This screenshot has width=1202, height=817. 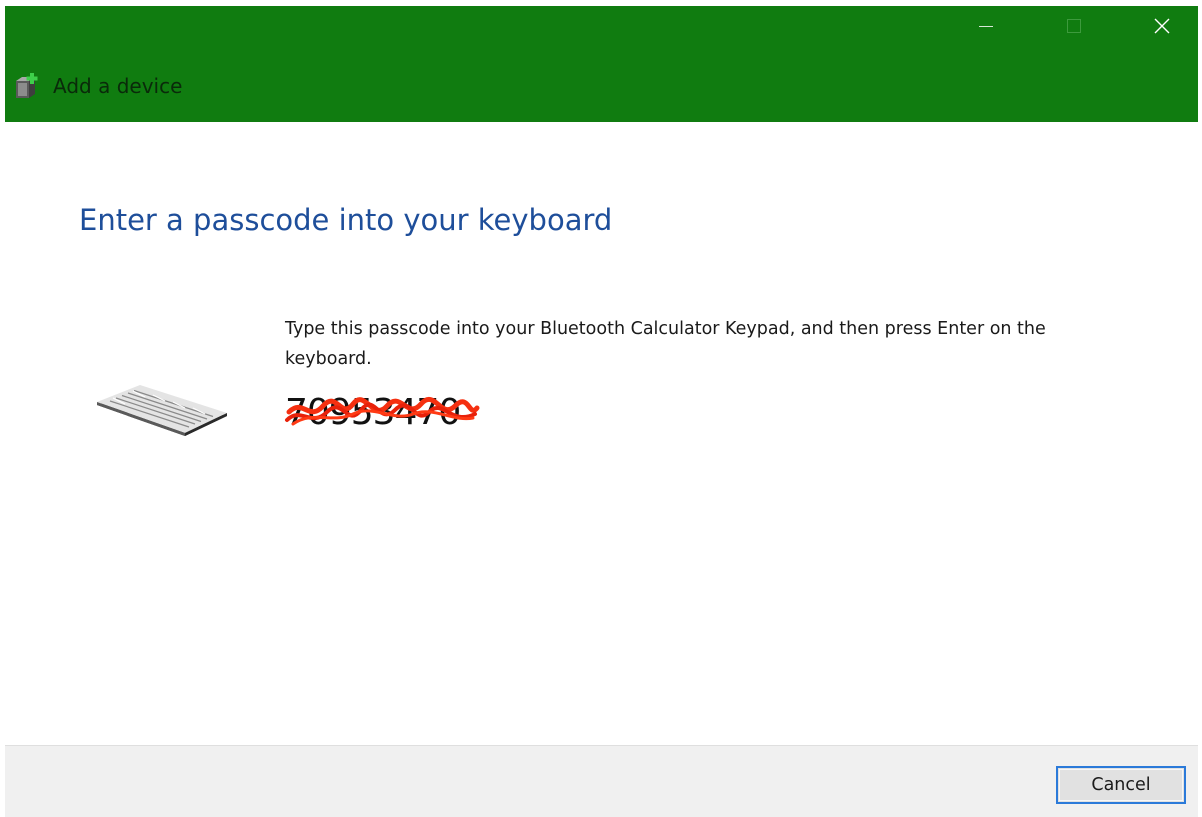 I want to click on footer-bar: Cancel, so click(x=601, y=781).